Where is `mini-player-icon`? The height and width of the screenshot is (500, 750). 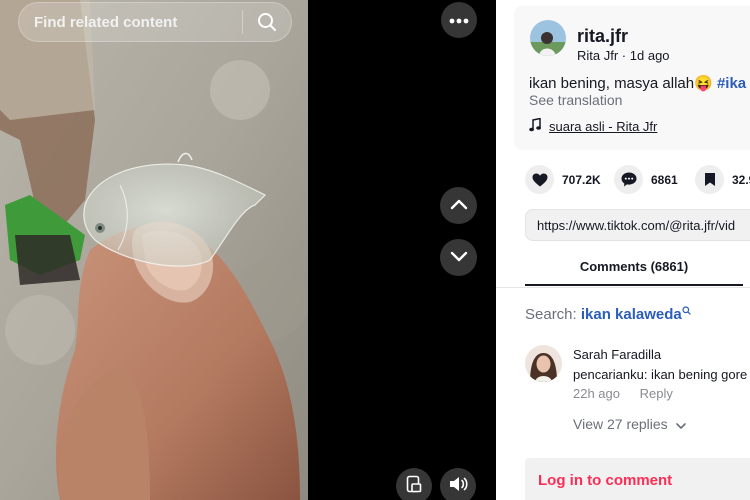 mini-player-icon is located at coordinates (414, 486).